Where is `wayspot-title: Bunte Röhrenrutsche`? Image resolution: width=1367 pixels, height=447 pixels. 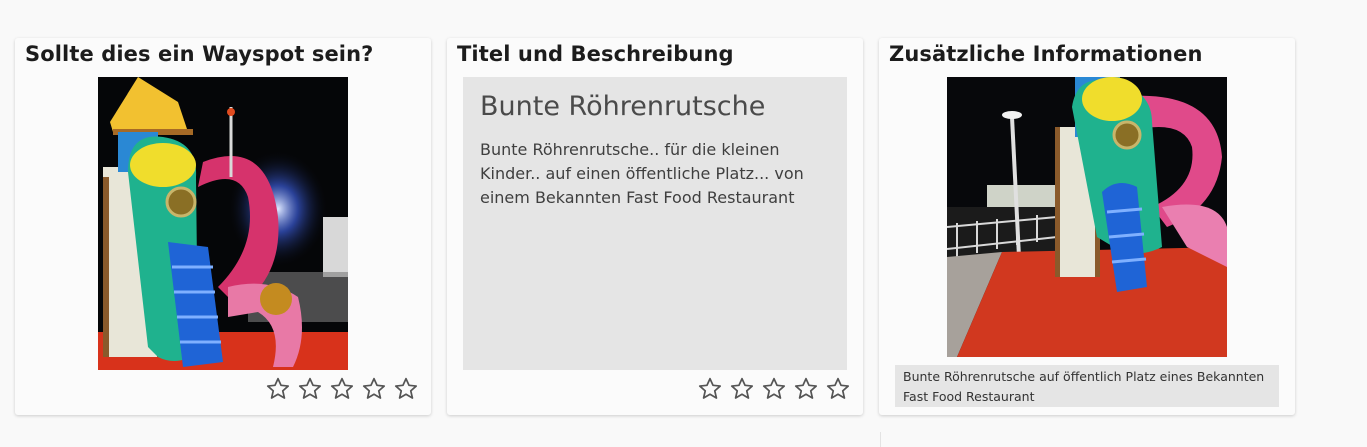
wayspot-title: Bunte Röhrenrutsche is located at coordinates (623, 106).